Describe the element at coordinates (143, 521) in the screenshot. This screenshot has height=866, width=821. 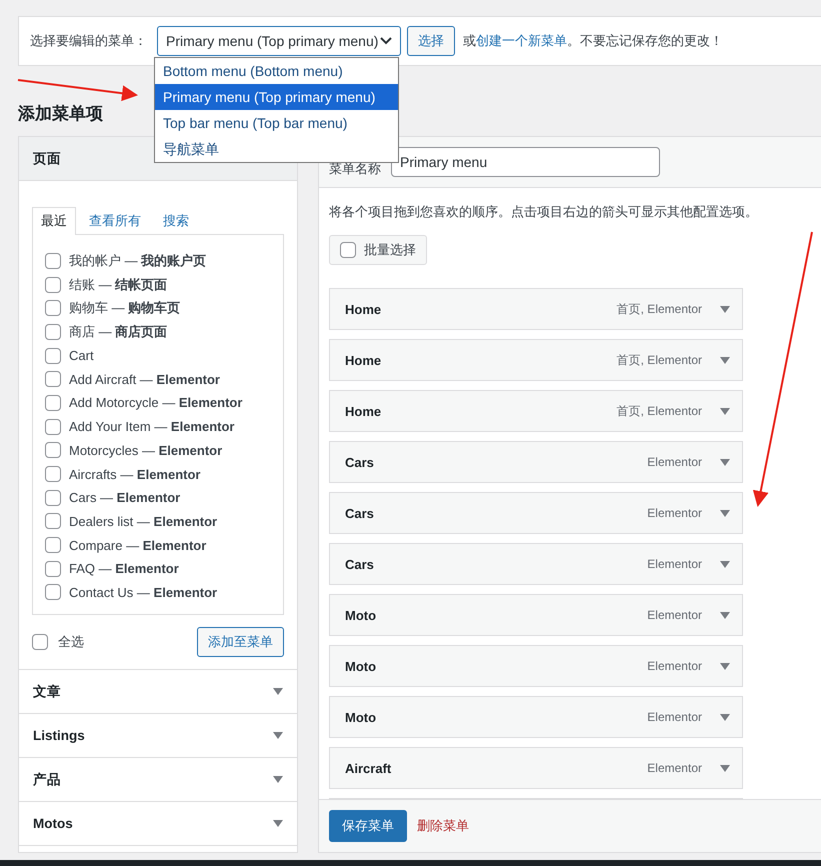
I see `page-label: Dealers list — Elementor` at that location.